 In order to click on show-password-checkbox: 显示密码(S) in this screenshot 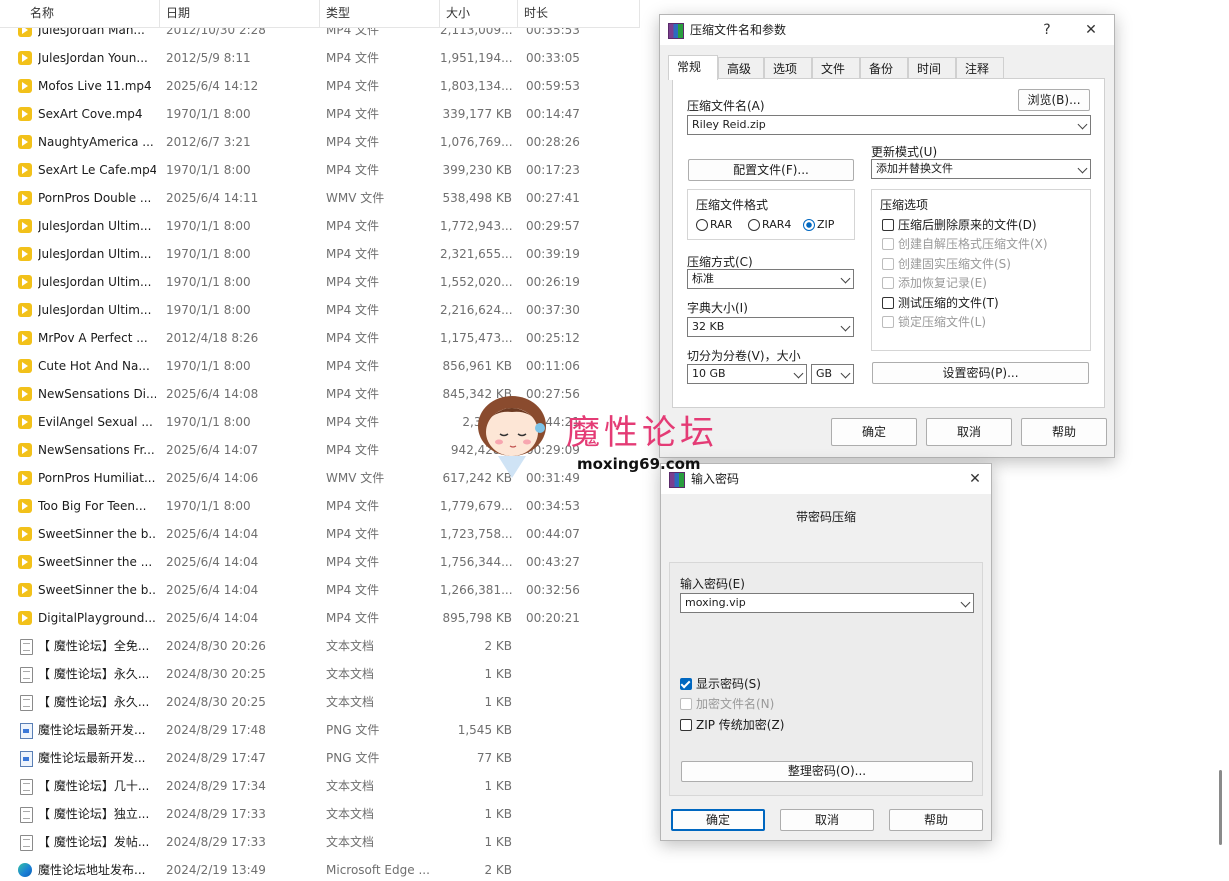, I will do `click(720, 684)`.